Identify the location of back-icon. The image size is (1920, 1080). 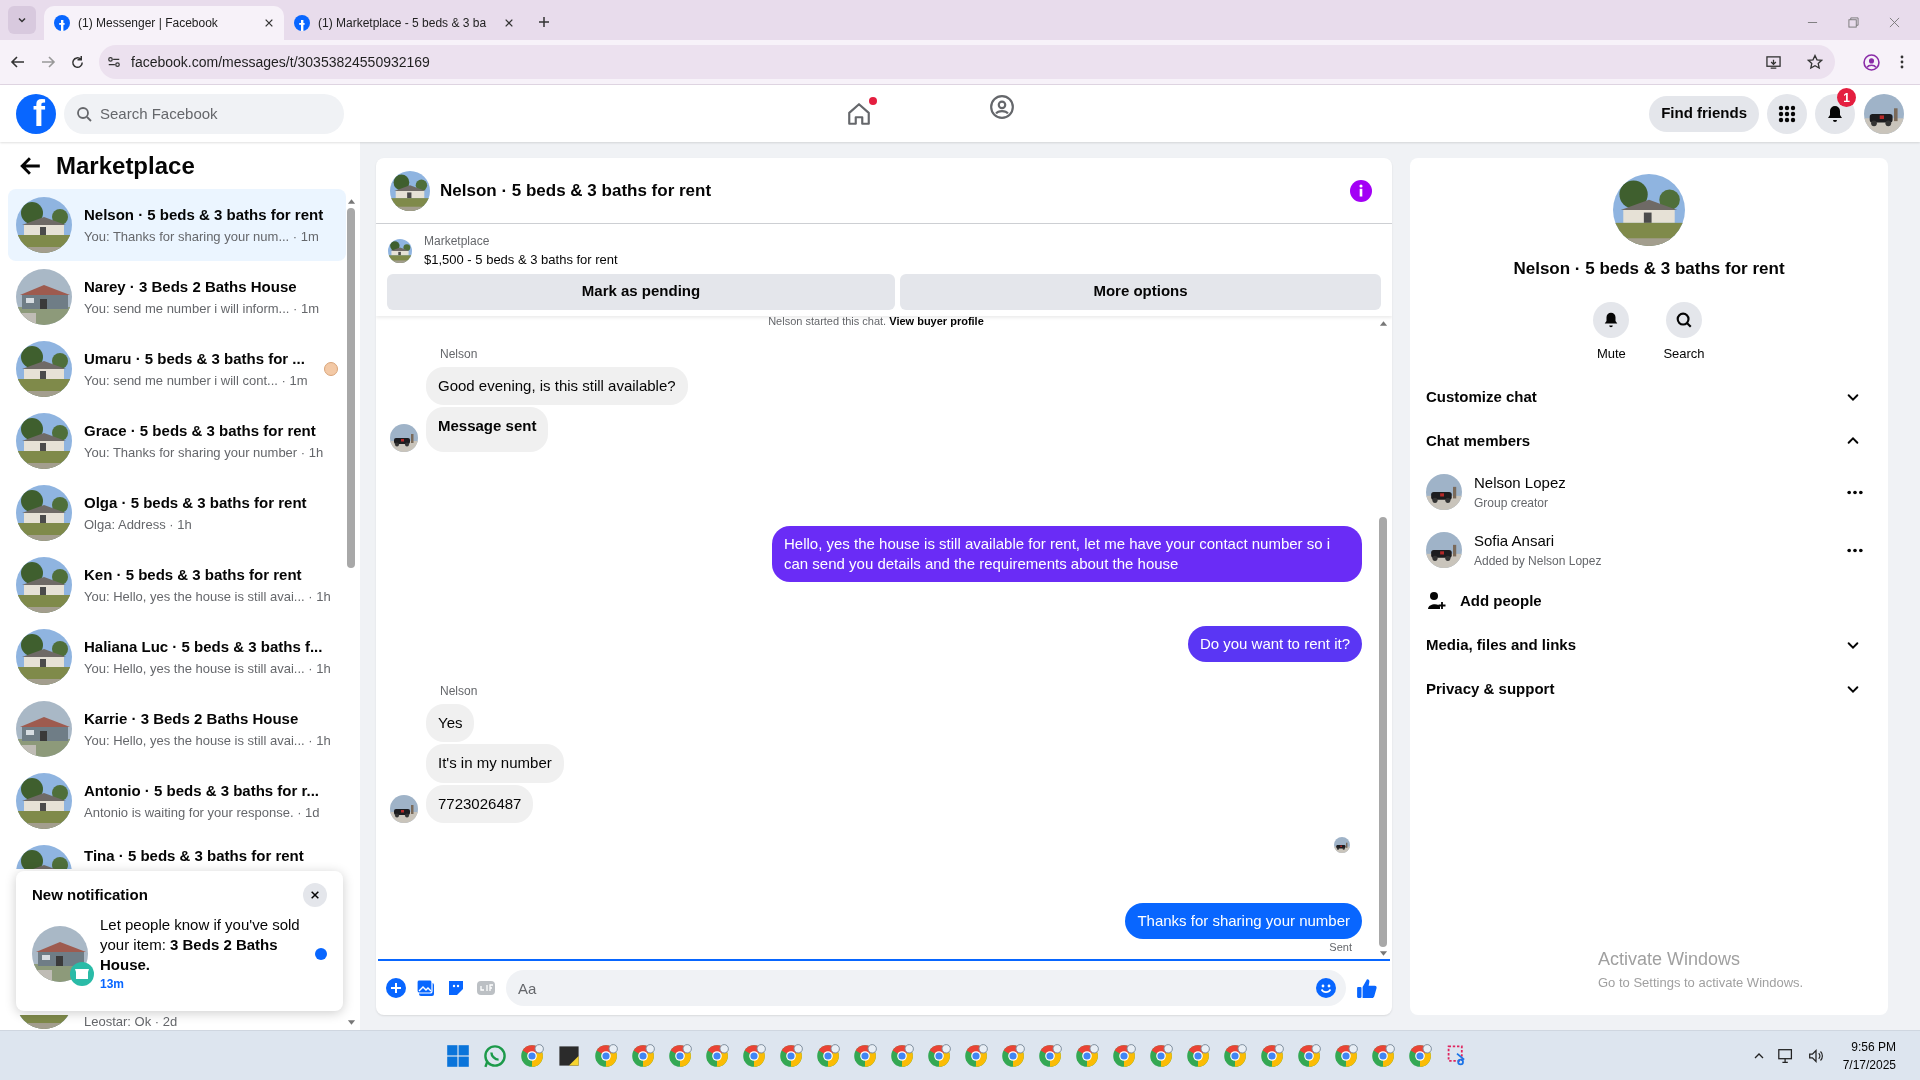
(18, 62).